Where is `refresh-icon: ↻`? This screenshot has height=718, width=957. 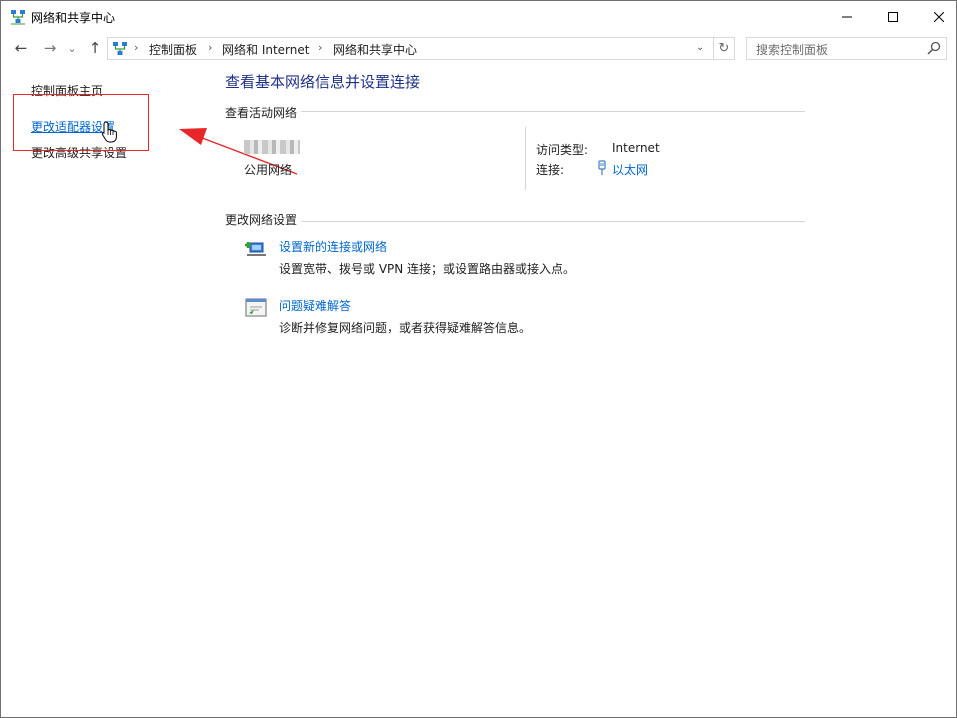
refresh-icon: ↻ is located at coordinates (724, 48).